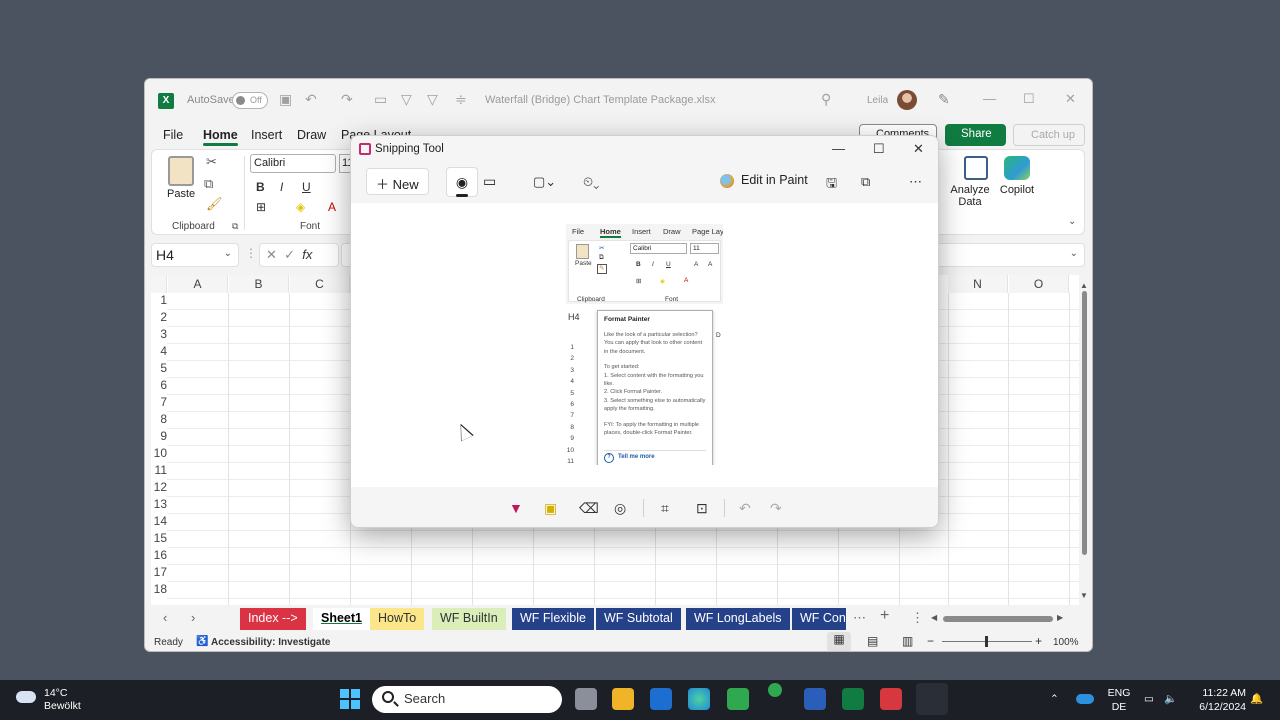 The width and height of the screenshot is (1280, 720). What do you see at coordinates (915, 182) in the screenshot?
I see `more-options-icon: ⋯` at bounding box center [915, 182].